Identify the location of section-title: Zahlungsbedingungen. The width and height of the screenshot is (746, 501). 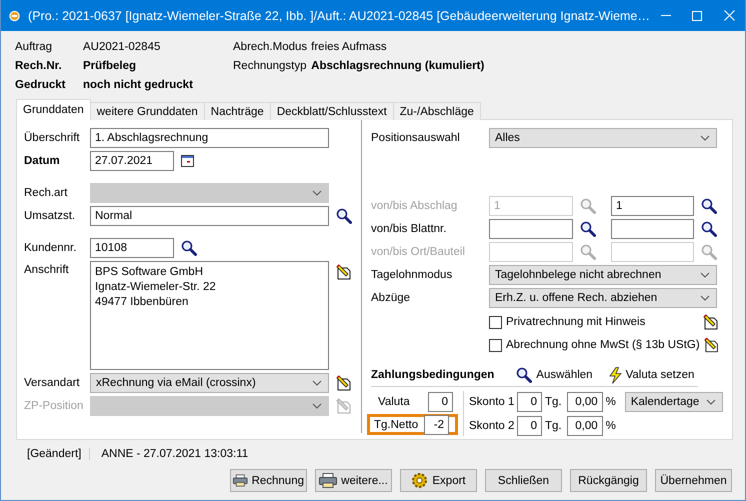
(432, 375).